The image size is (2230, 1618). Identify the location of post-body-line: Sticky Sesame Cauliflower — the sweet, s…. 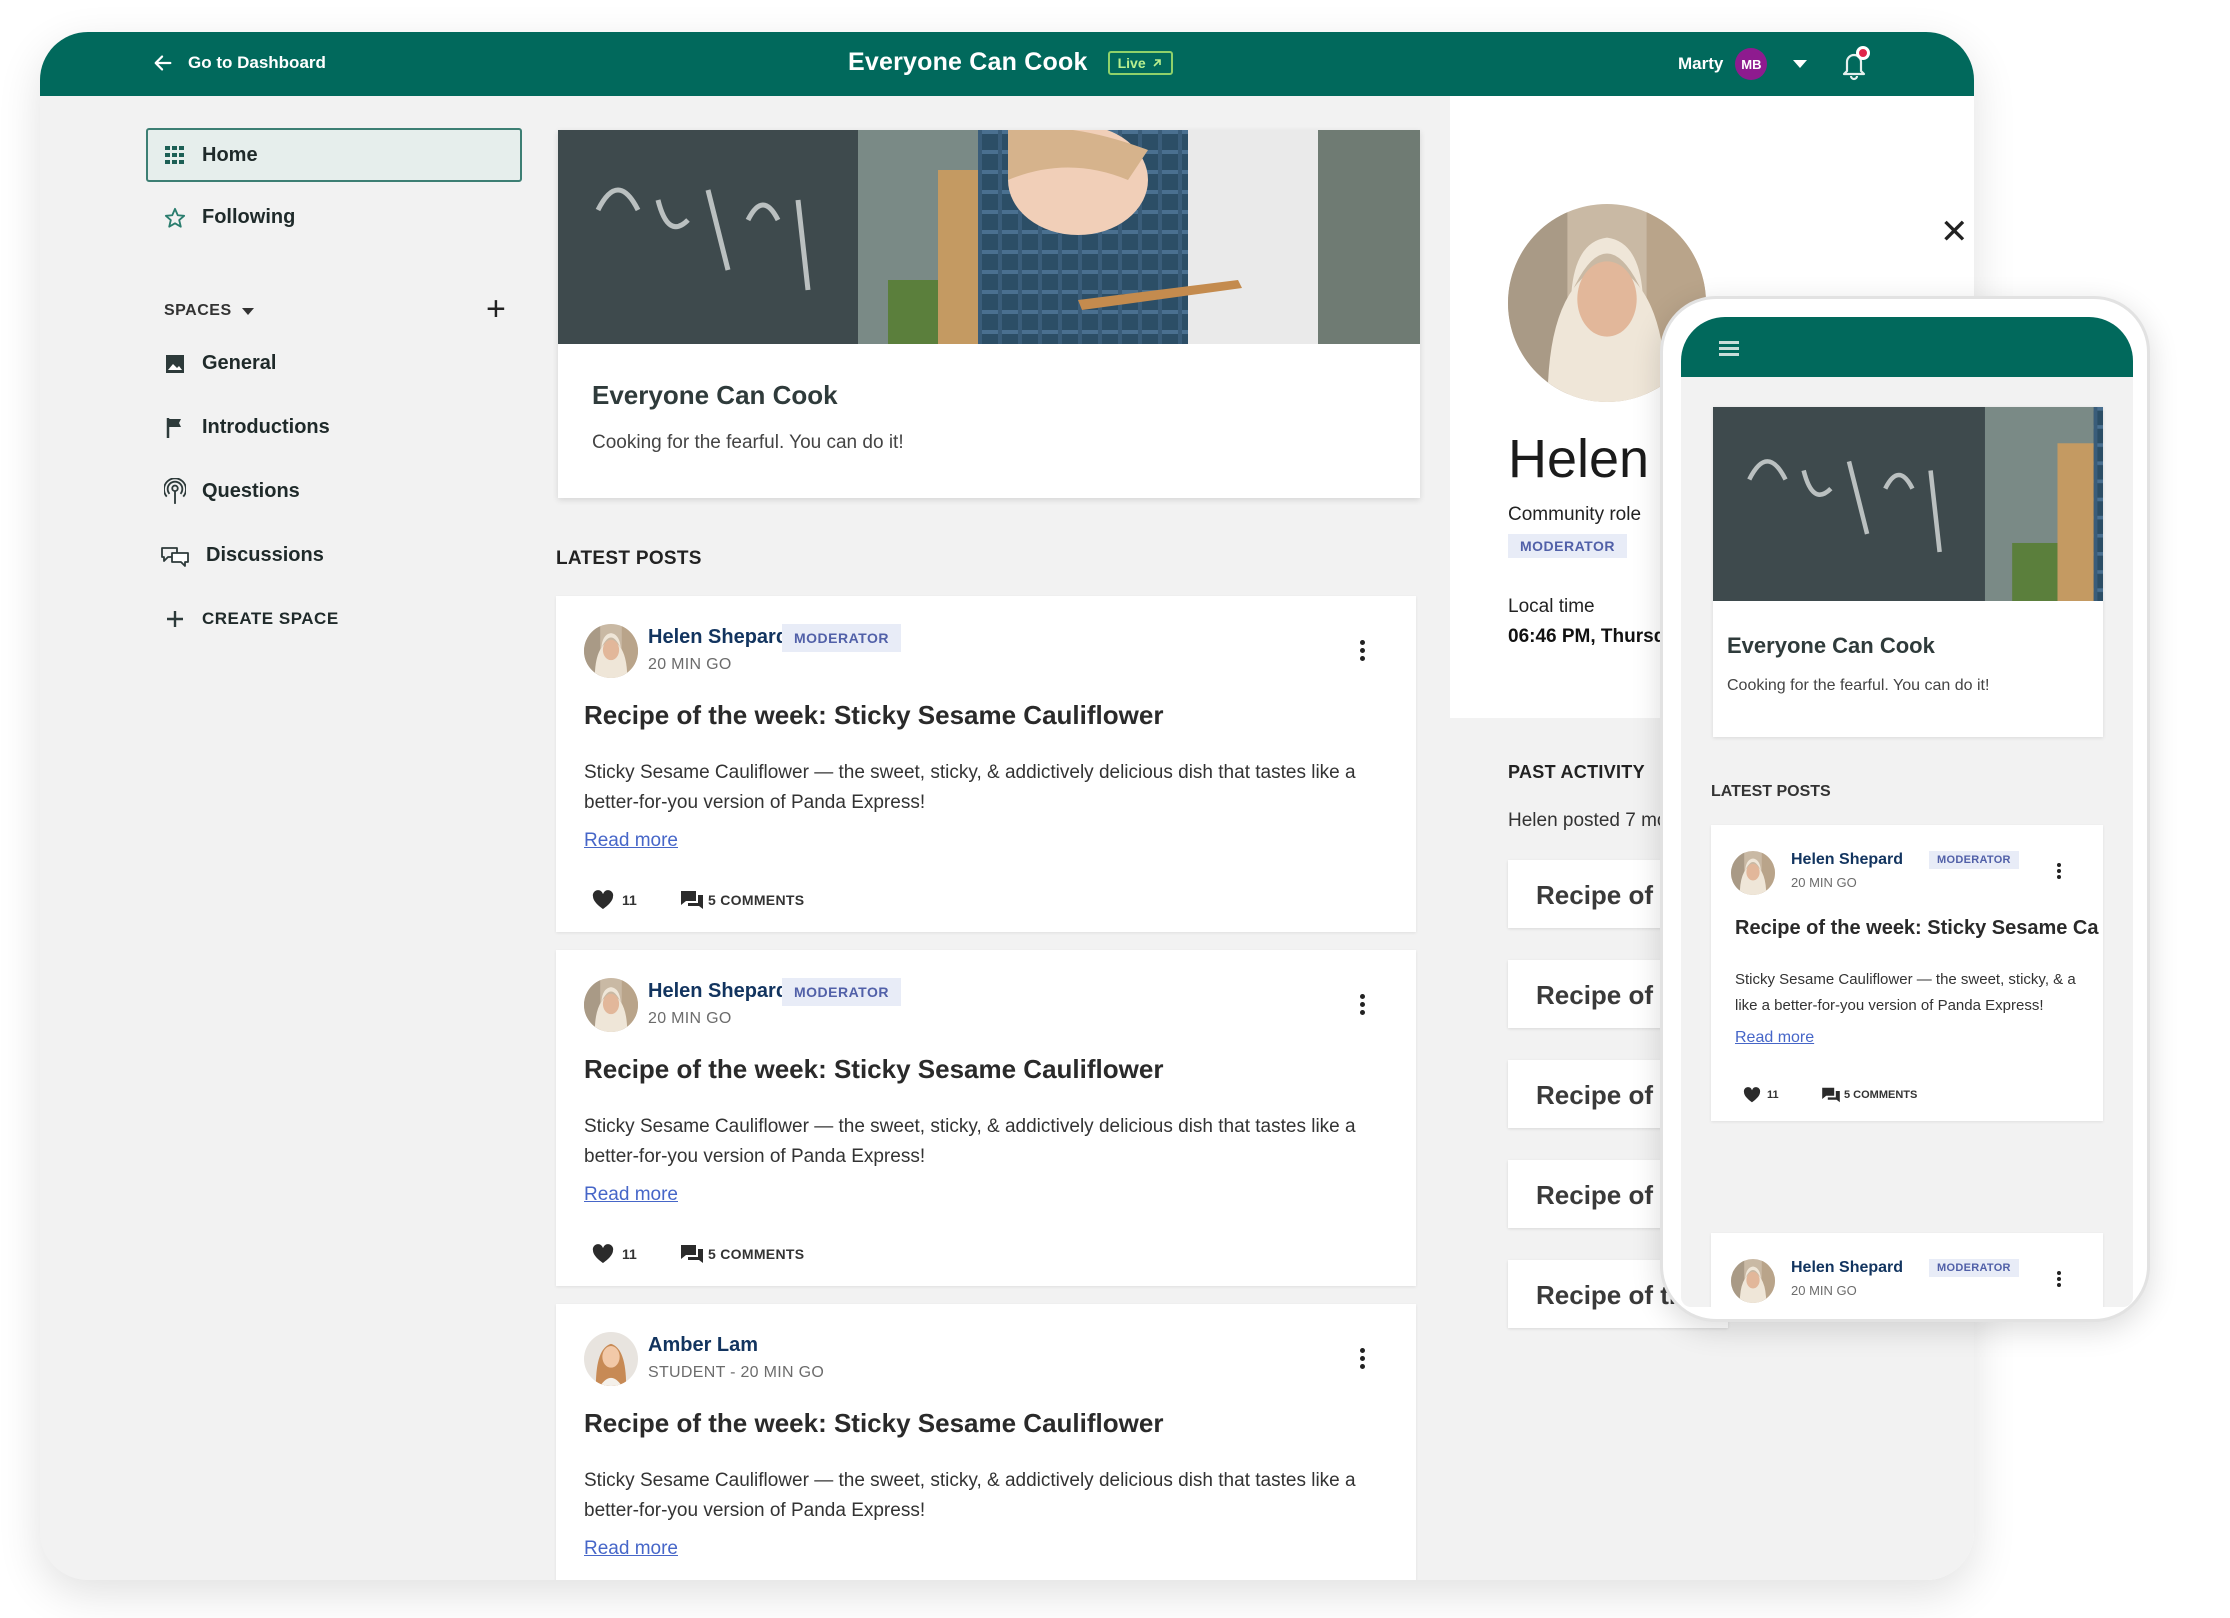
(1905, 979).